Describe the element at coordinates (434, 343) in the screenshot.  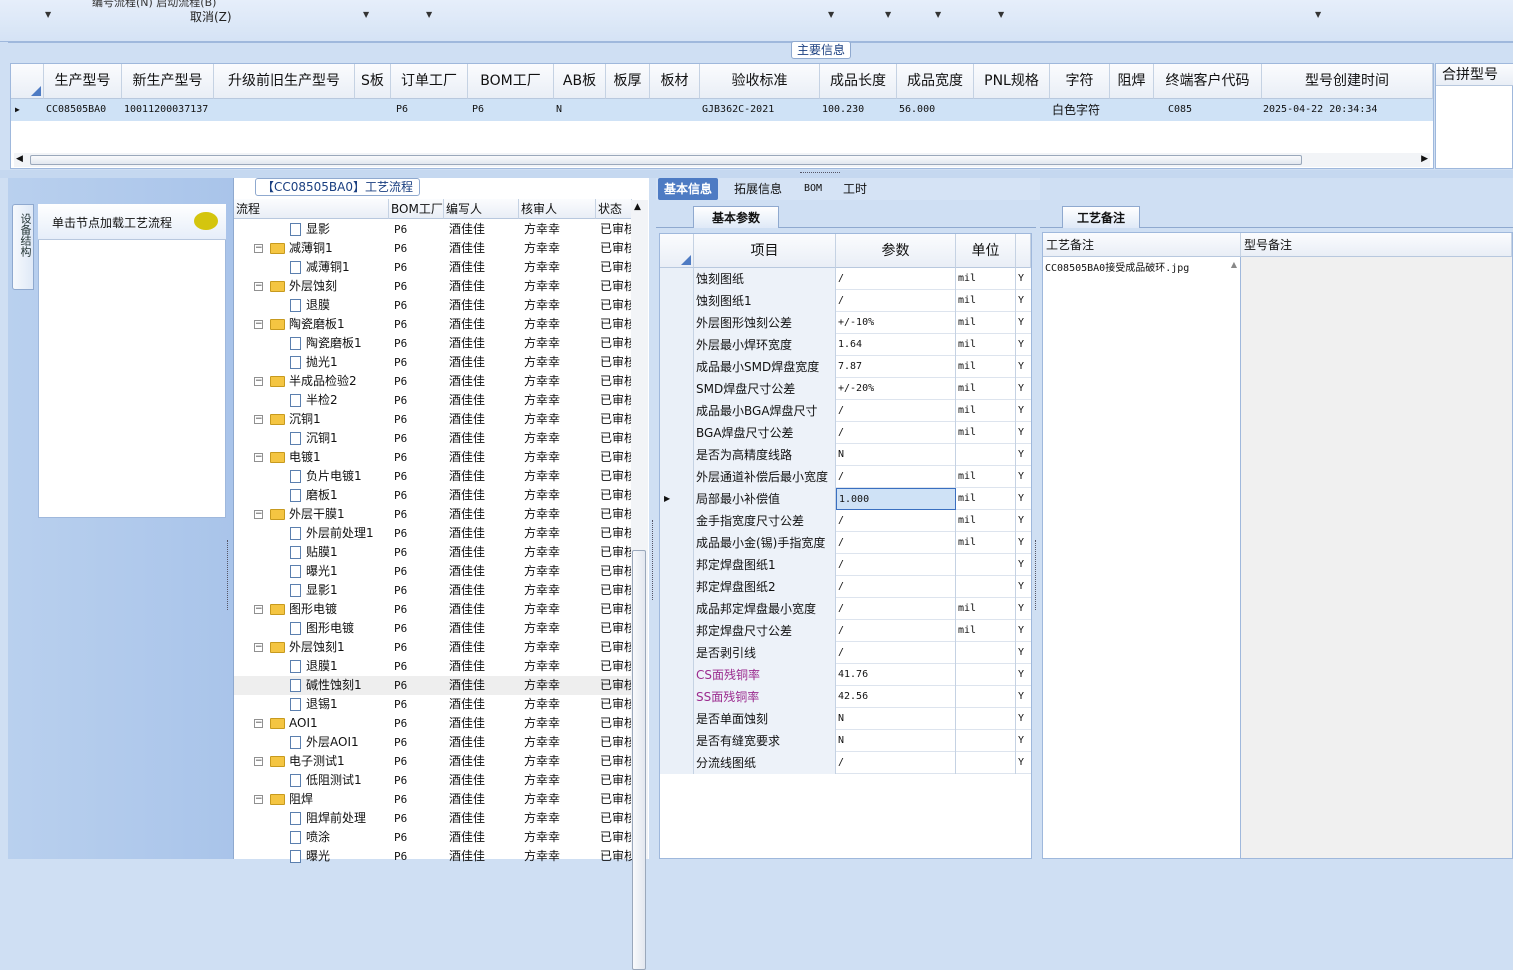
I see `table-row: 陶瓷磨板1 P6 酒佳佳 方幸幸 已审核` at that location.